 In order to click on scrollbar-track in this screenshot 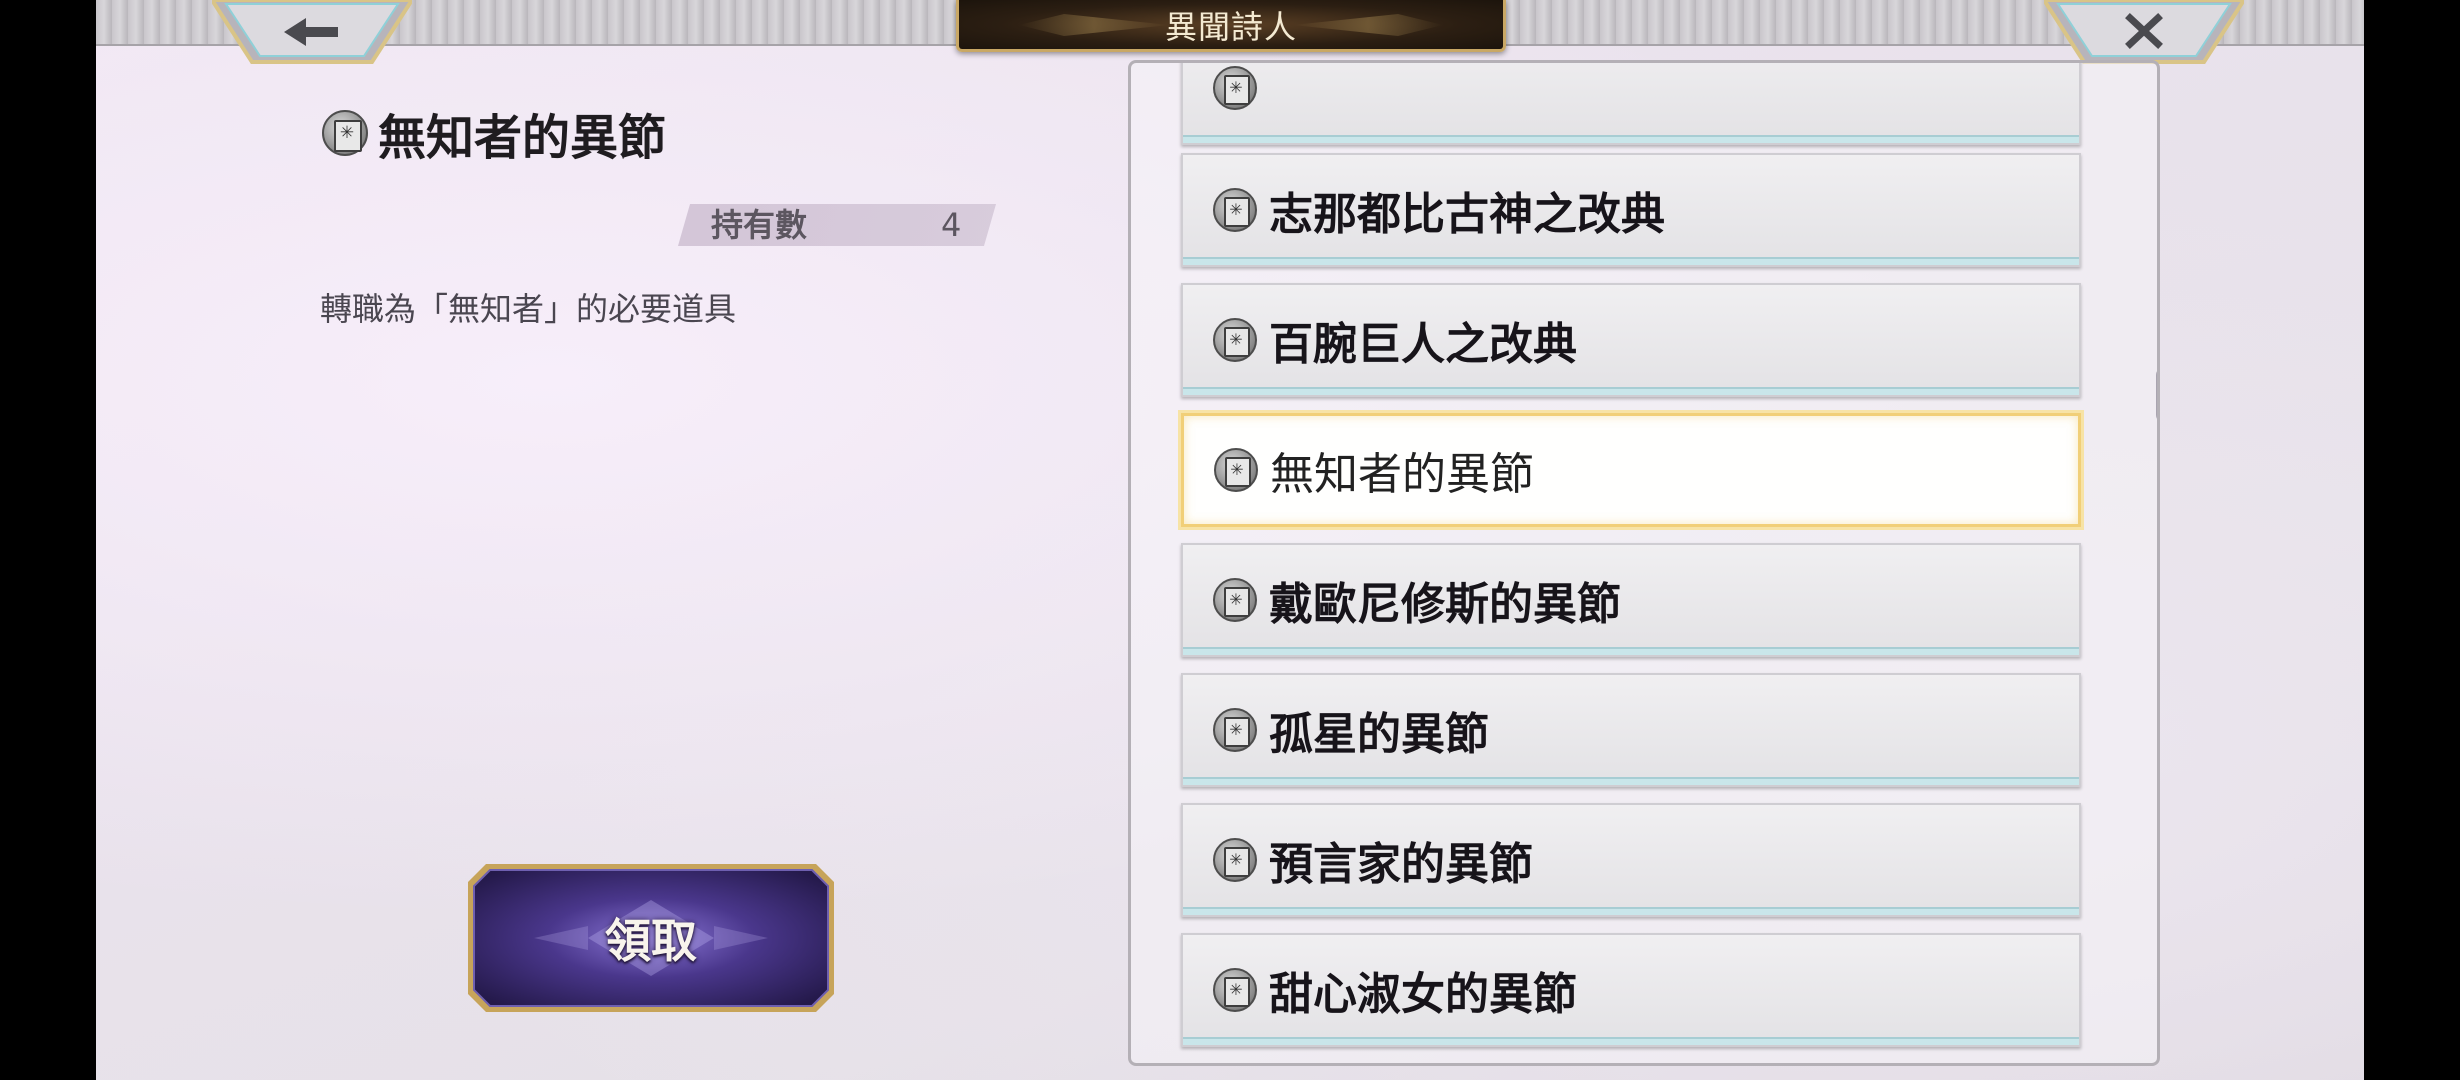, I will do `click(2159, 566)`.